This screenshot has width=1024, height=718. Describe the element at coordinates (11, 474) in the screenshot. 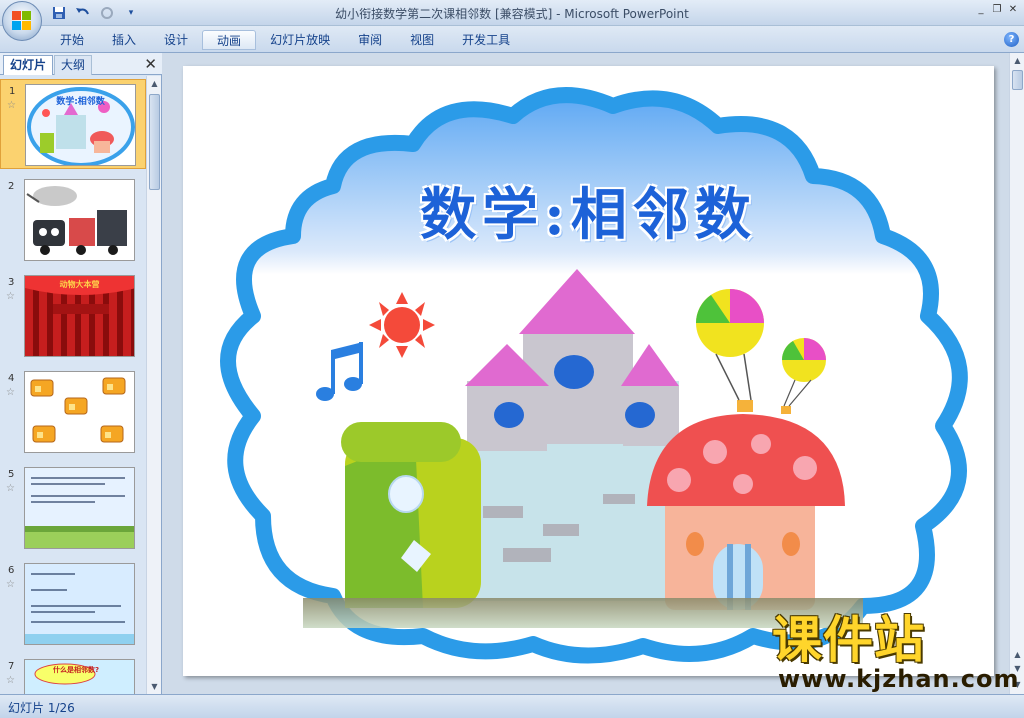

I see `thumbnail-number: 5` at that location.